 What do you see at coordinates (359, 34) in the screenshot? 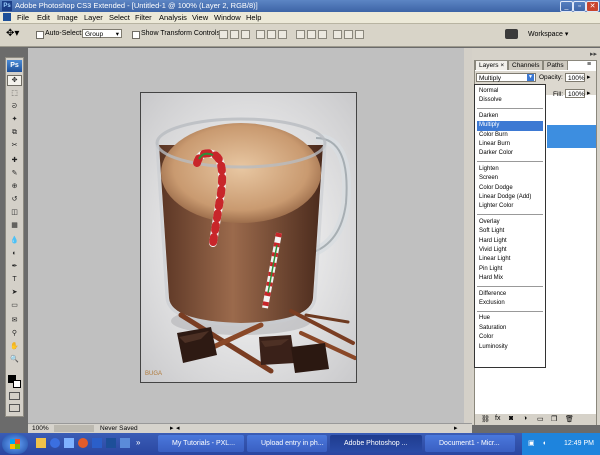
I see `distribute-right-icon` at bounding box center [359, 34].